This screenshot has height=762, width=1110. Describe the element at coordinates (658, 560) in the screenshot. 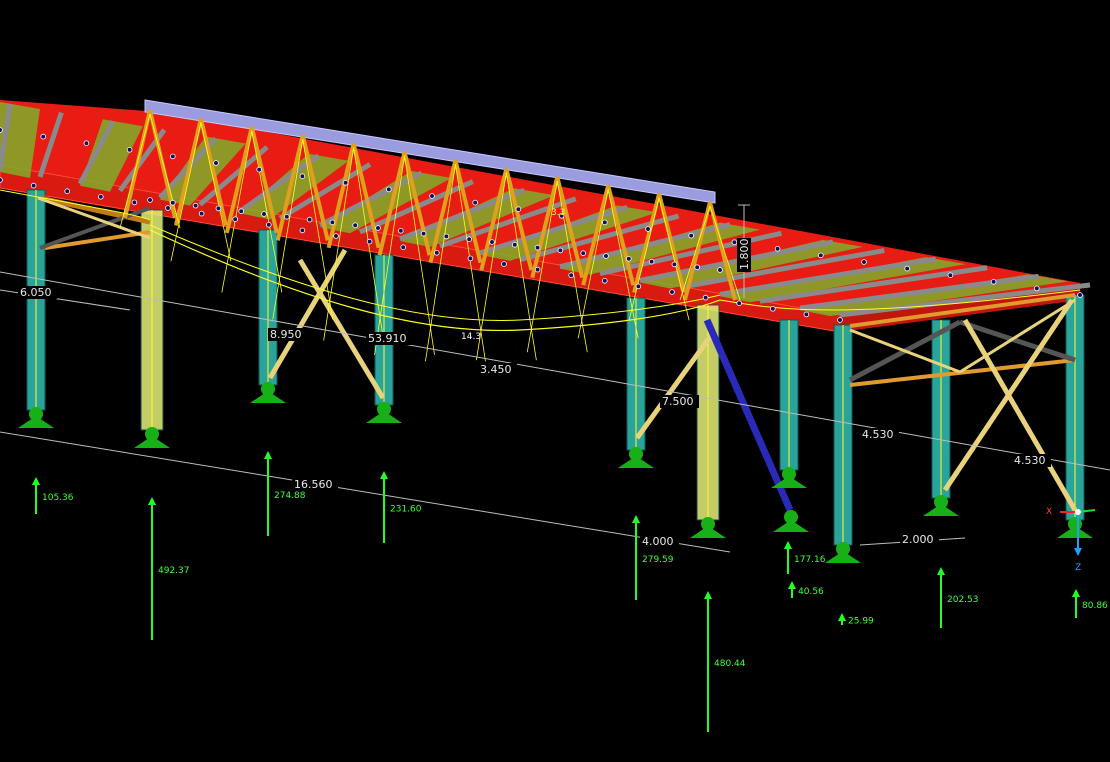

I see `reaction-value: 279.59` at that location.